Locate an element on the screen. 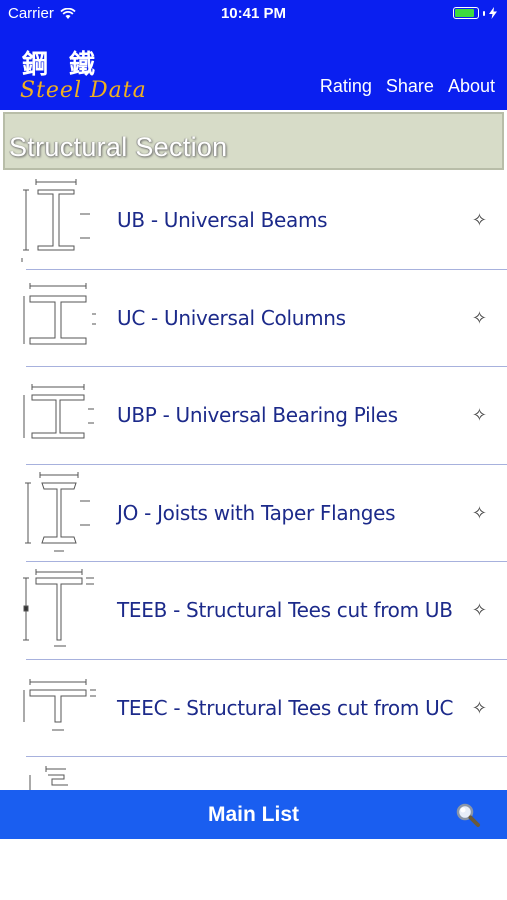  share-link: Share is located at coordinates (410, 86).